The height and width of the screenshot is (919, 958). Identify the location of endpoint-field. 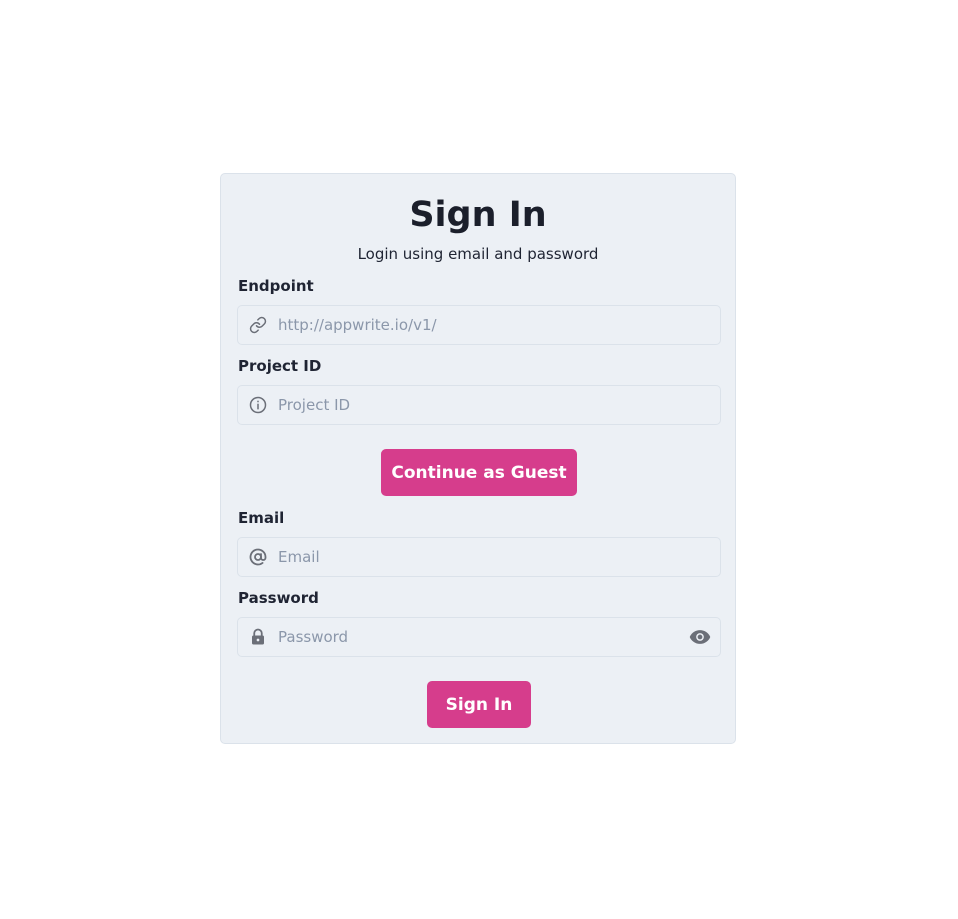
(479, 325).